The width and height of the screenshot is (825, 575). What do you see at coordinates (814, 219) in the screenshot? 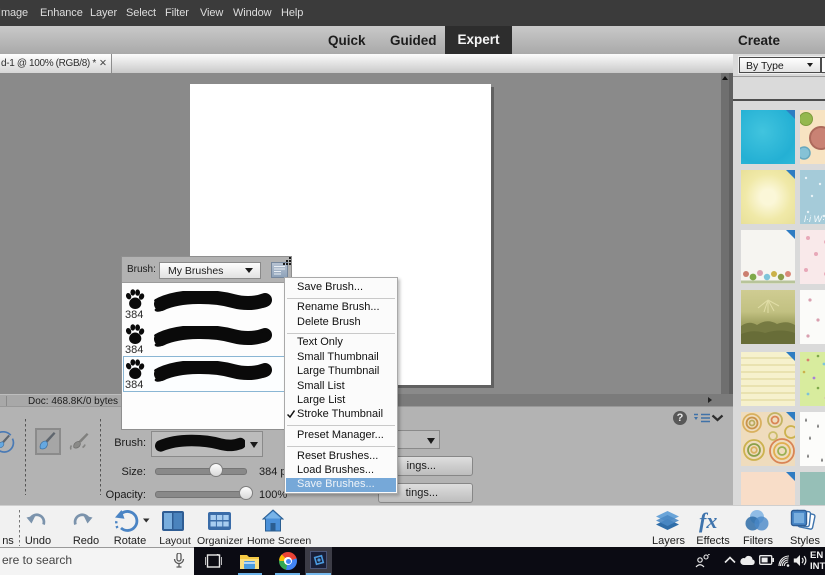
I see `svg-text: l·i W·` at bounding box center [814, 219].